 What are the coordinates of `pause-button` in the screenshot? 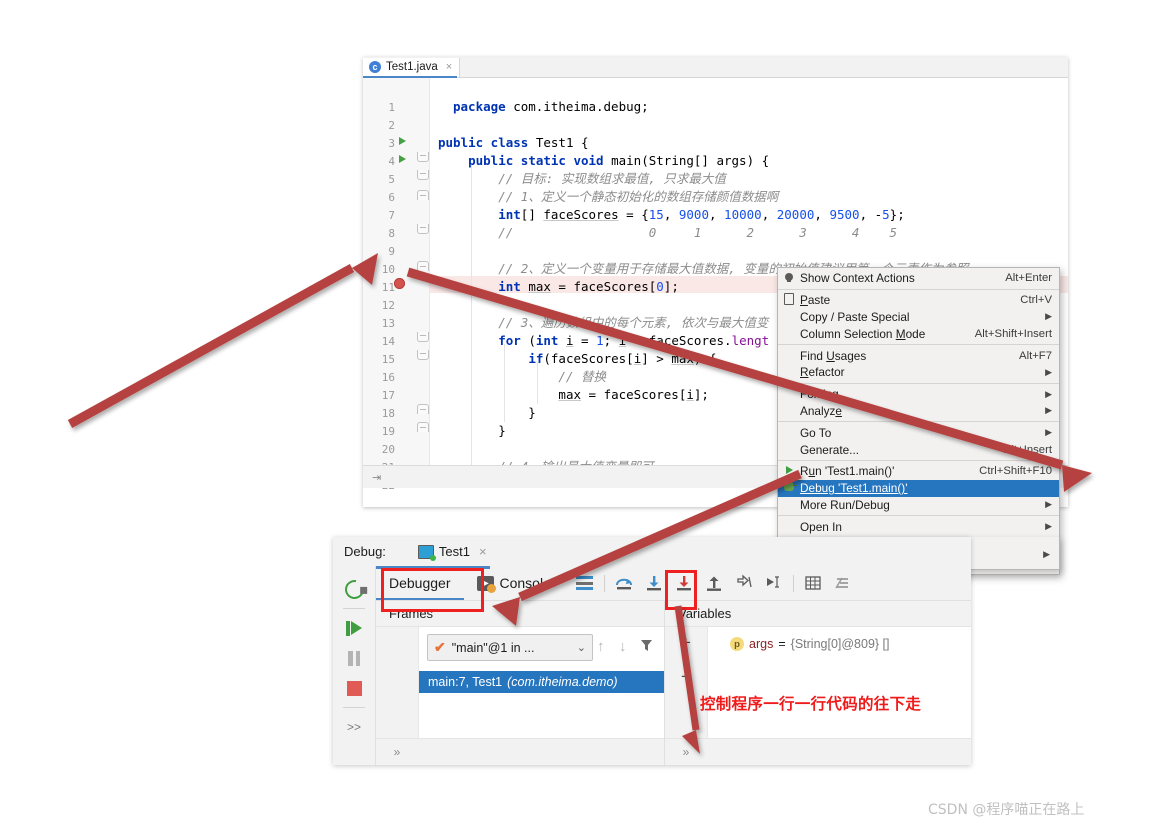 It's located at (354, 658).